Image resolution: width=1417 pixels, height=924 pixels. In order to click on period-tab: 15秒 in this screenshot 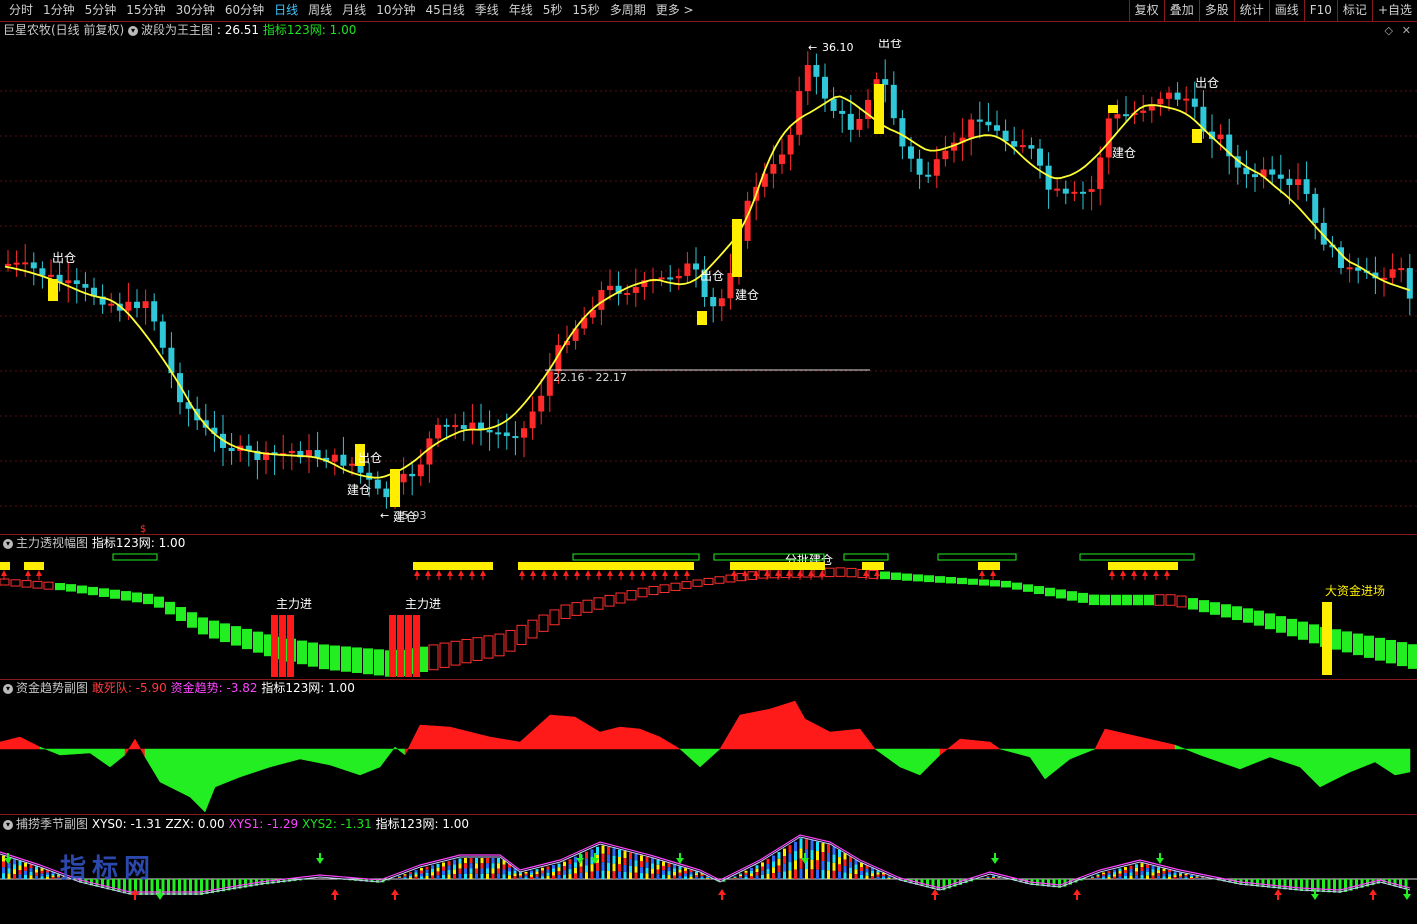, I will do `click(585, 10)`.